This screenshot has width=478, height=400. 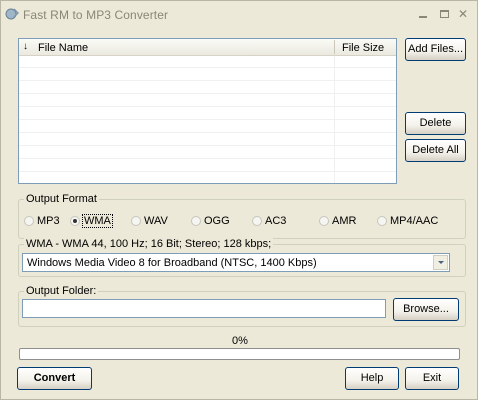 What do you see at coordinates (217, 221) in the screenshot?
I see `radio-label-ogg: OGG` at bounding box center [217, 221].